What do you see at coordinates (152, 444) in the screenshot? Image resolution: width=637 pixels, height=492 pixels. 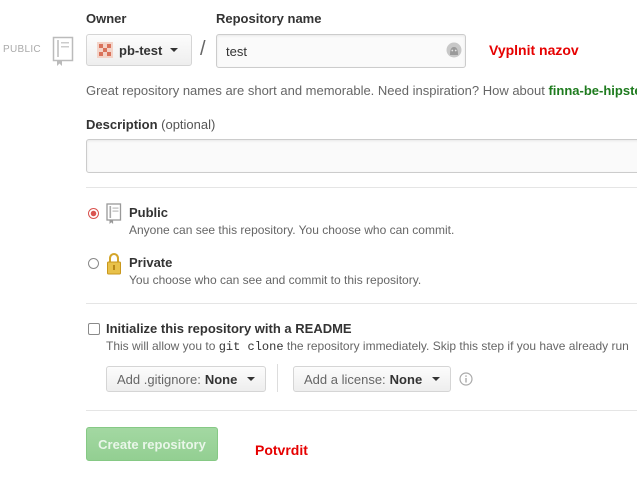 I see `create-repository-button: Create repository` at bounding box center [152, 444].